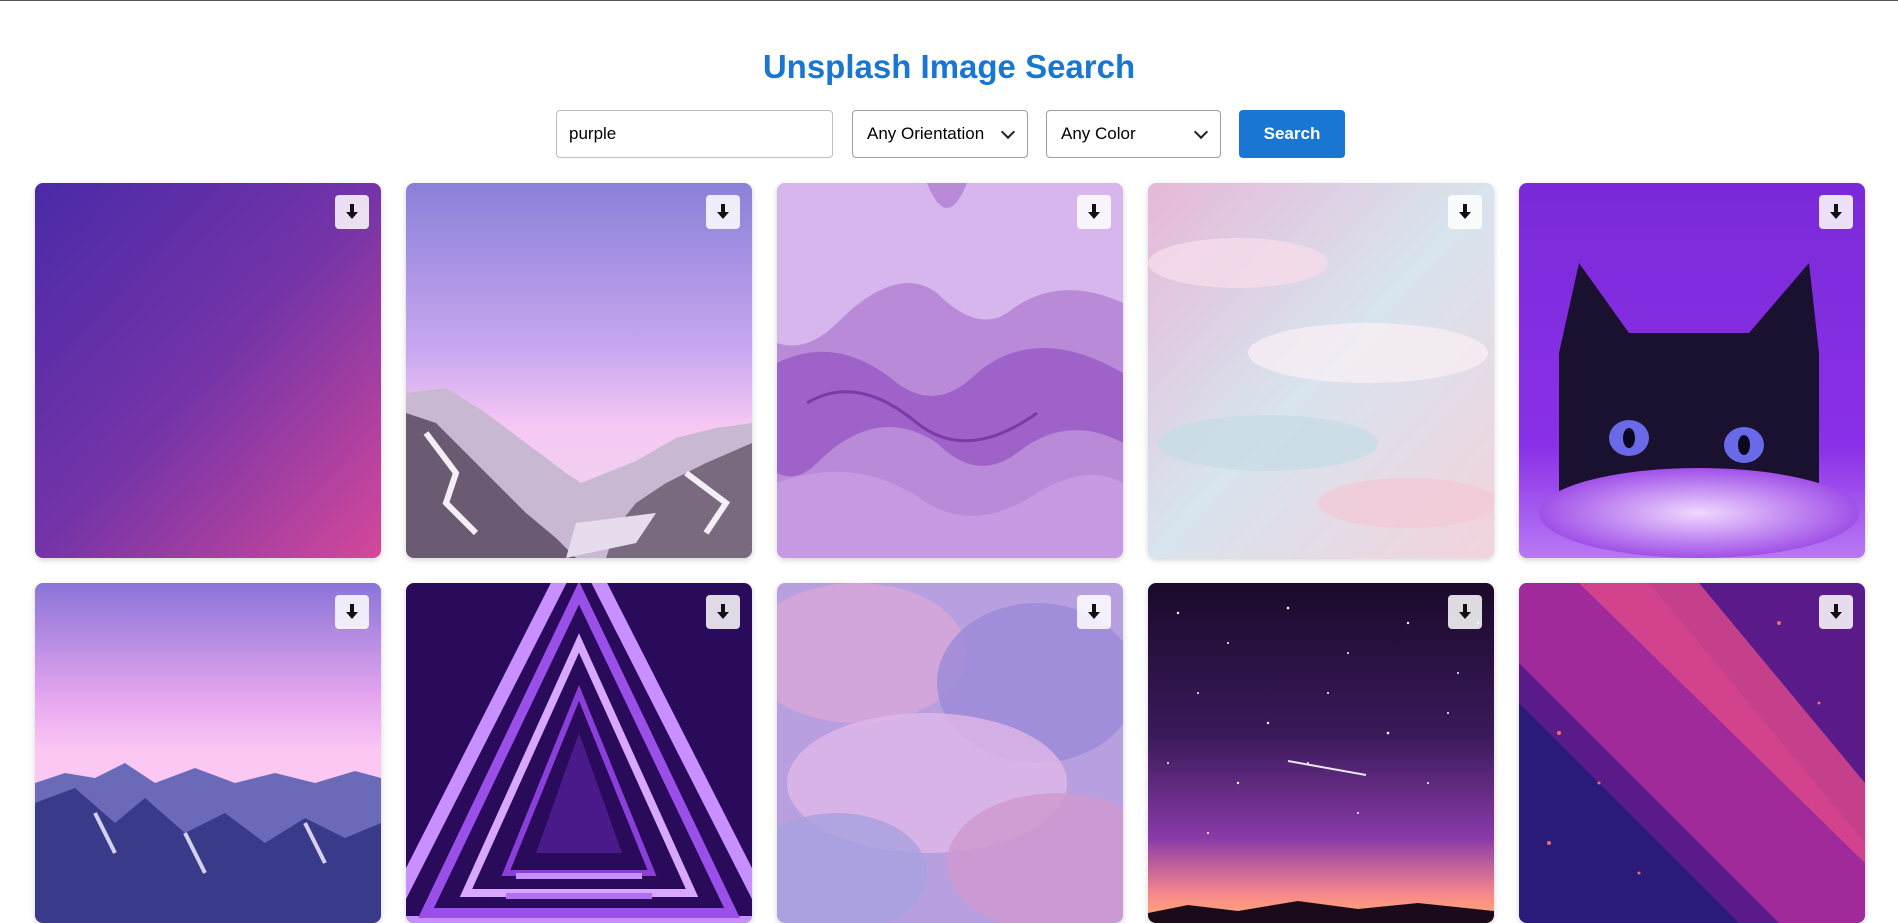  I want to click on color-select: Any Color, so click(1133, 134).